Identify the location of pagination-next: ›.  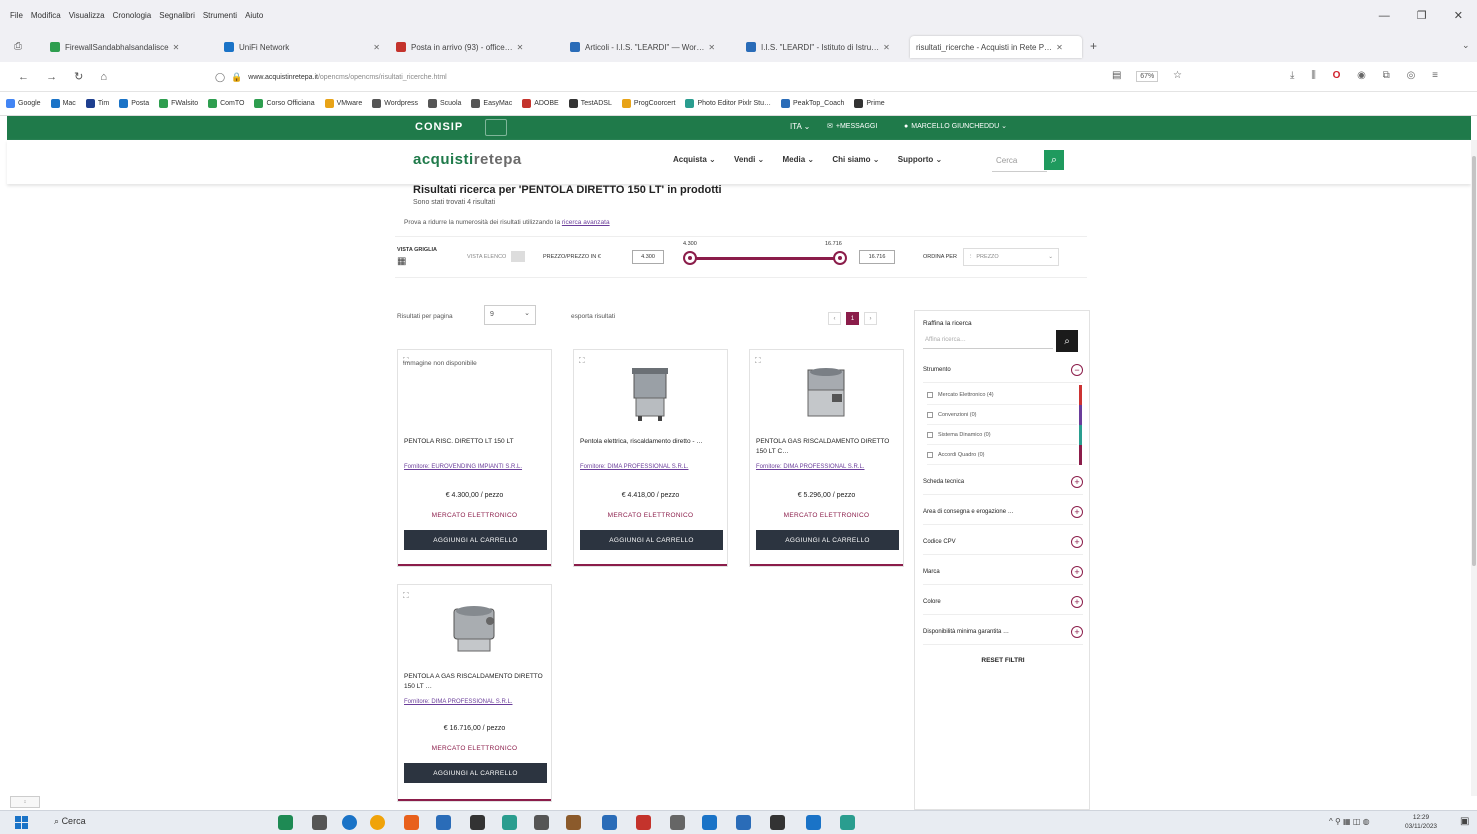
(870, 318).